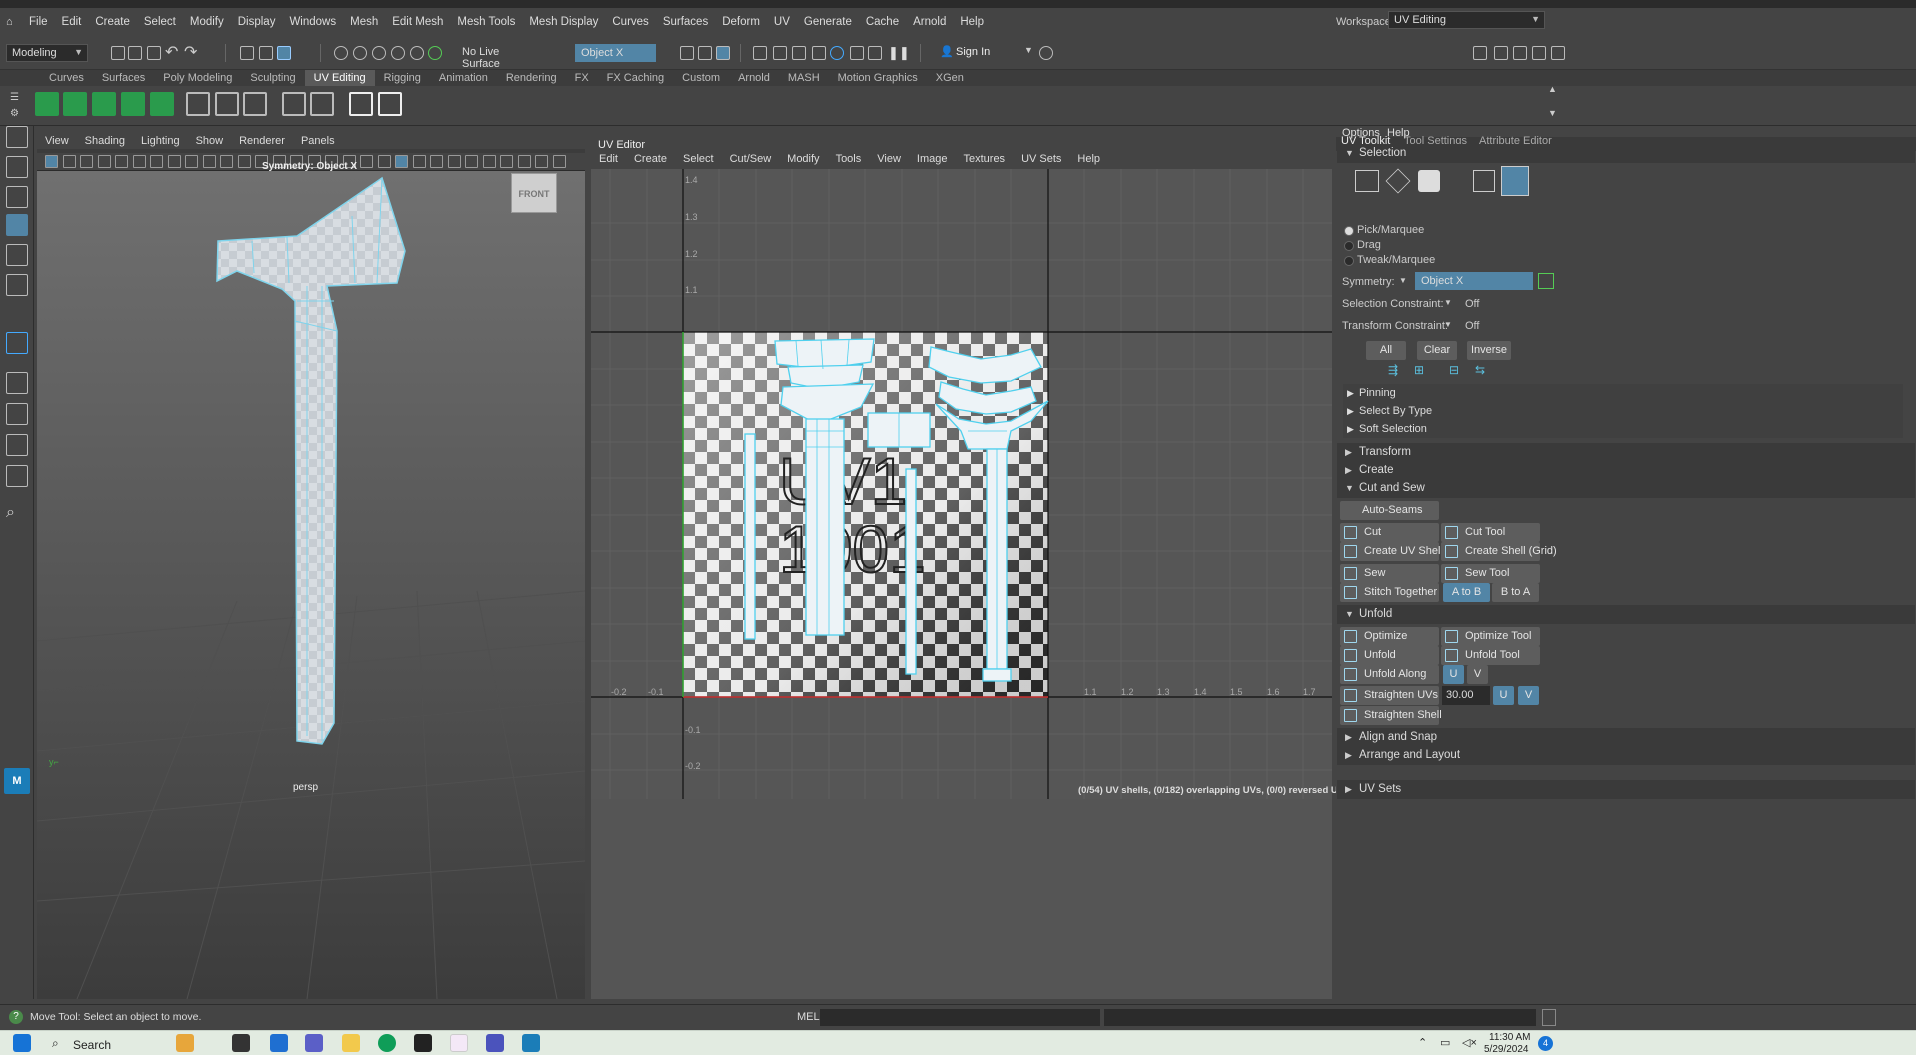 Image resolution: width=1916 pixels, height=1055 pixels. Describe the element at coordinates (459, 1043) in the screenshot. I see `w-app-icon` at that location.